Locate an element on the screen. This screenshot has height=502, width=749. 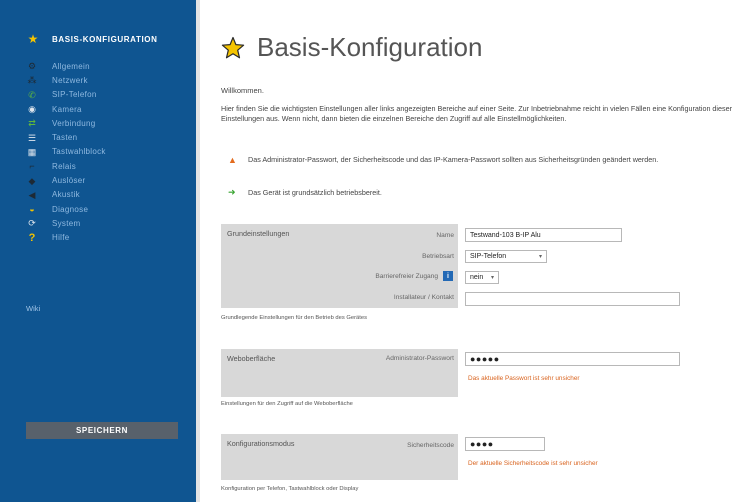
sidebar-item-label: SIP-Telefon is located at coordinates (74, 95).